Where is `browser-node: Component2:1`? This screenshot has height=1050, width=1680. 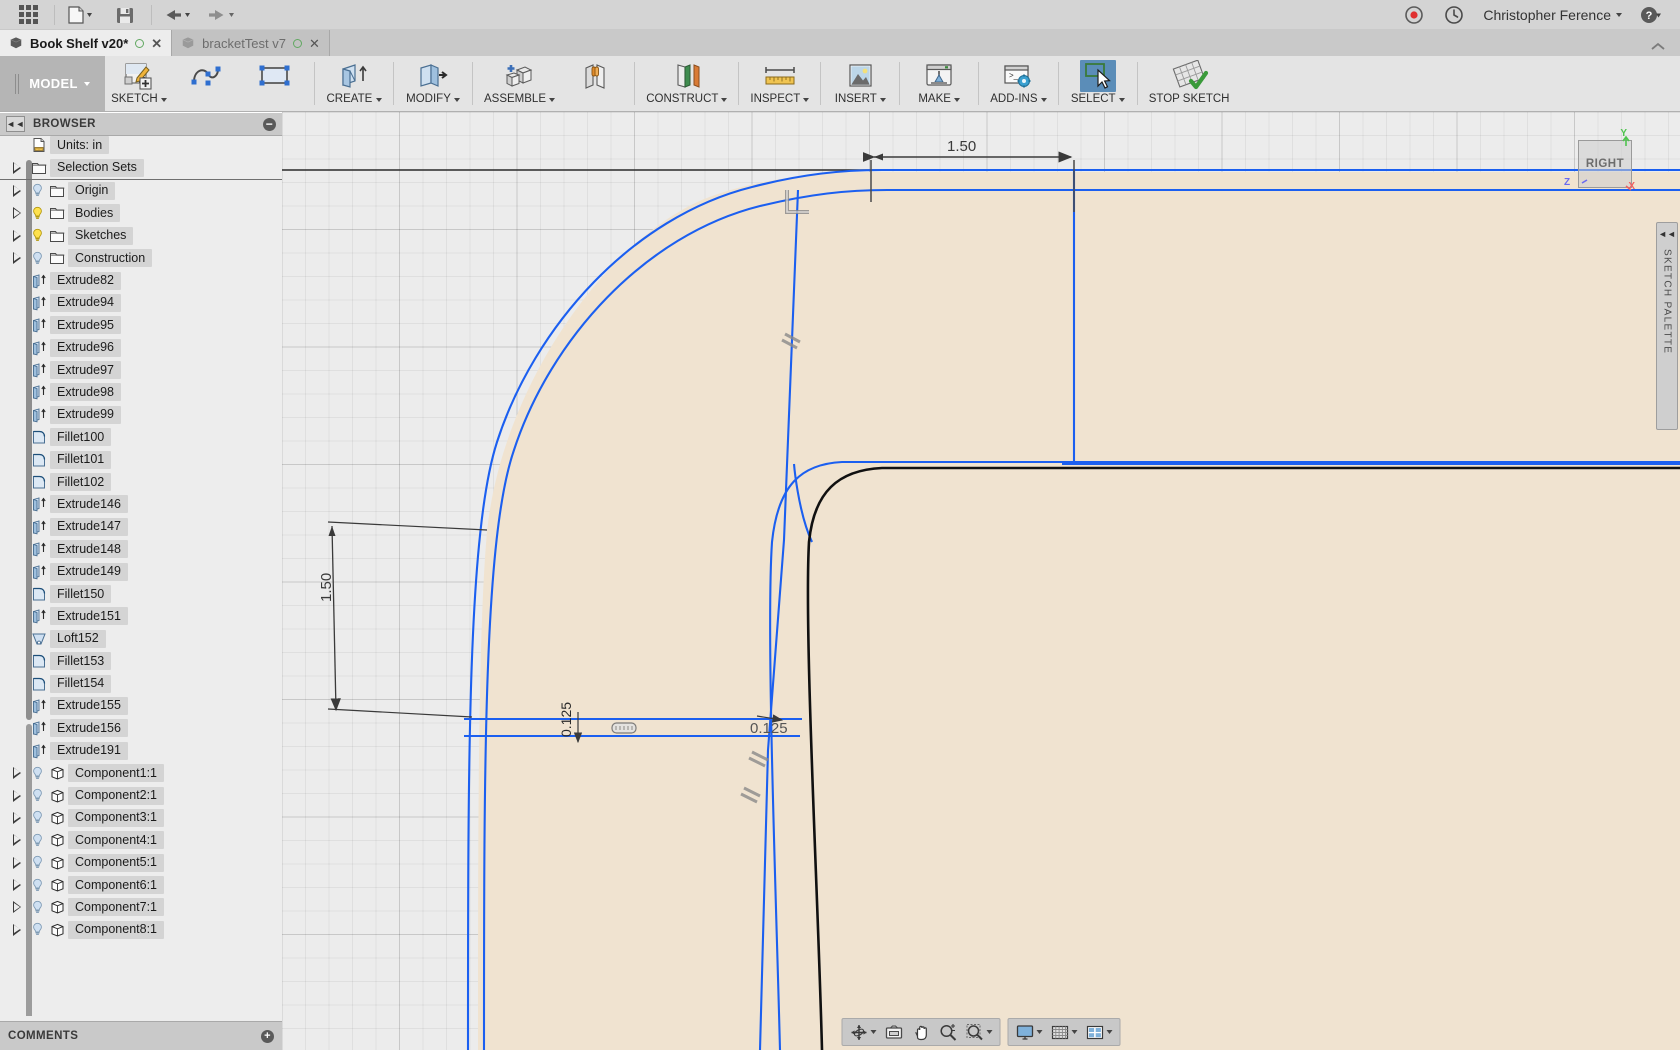
browser-node: Component2:1 is located at coordinates (141, 795).